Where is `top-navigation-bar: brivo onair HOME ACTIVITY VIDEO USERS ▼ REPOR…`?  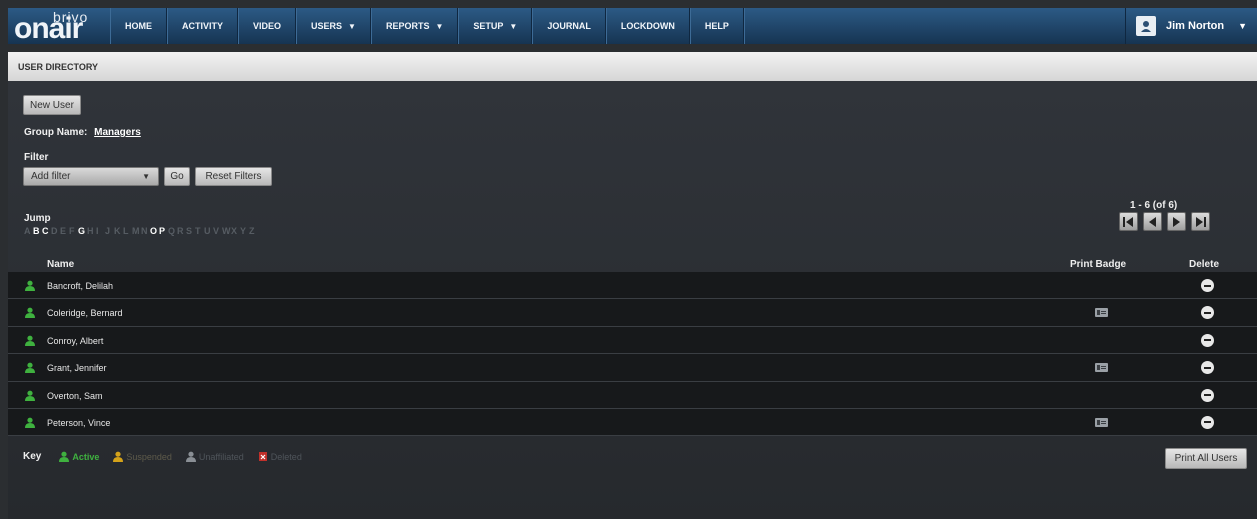 top-navigation-bar: brivo onair HOME ACTIVITY VIDEO USERS ▼ REPOR… is located at coordinates (632, 26).